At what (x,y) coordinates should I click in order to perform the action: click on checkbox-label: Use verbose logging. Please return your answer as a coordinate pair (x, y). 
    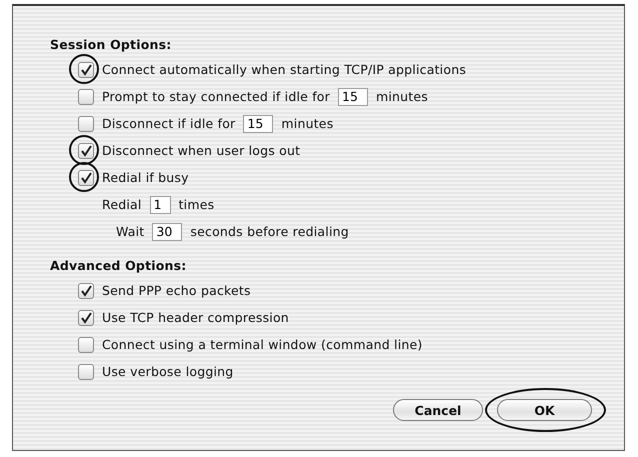
    Looking at the image, I should click on (168, 371).